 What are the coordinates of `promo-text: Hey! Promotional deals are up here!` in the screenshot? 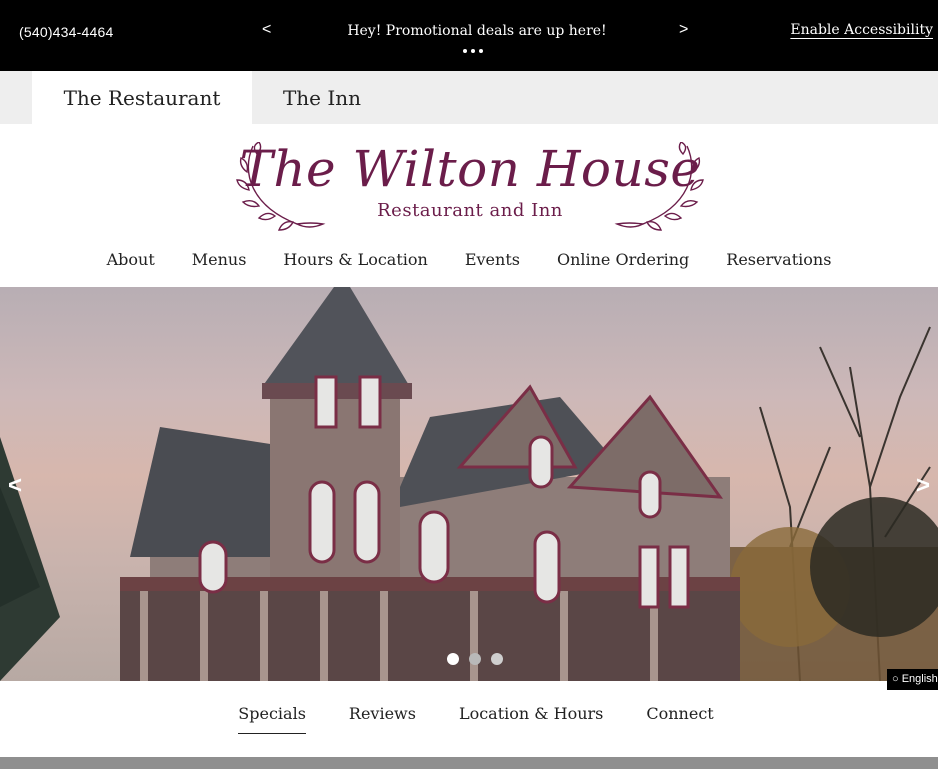 It's located at (477, 31).